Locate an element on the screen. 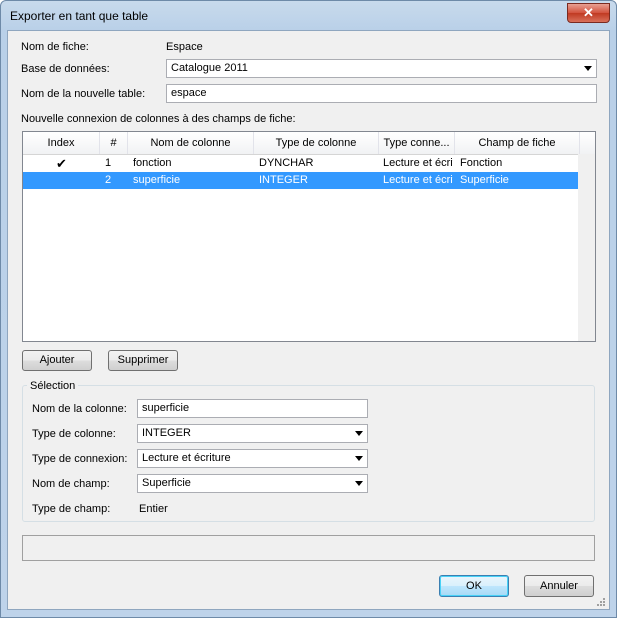 This screenshot has height=618, width=617. field-type-value: Entier is located at coordinates (153, 509).